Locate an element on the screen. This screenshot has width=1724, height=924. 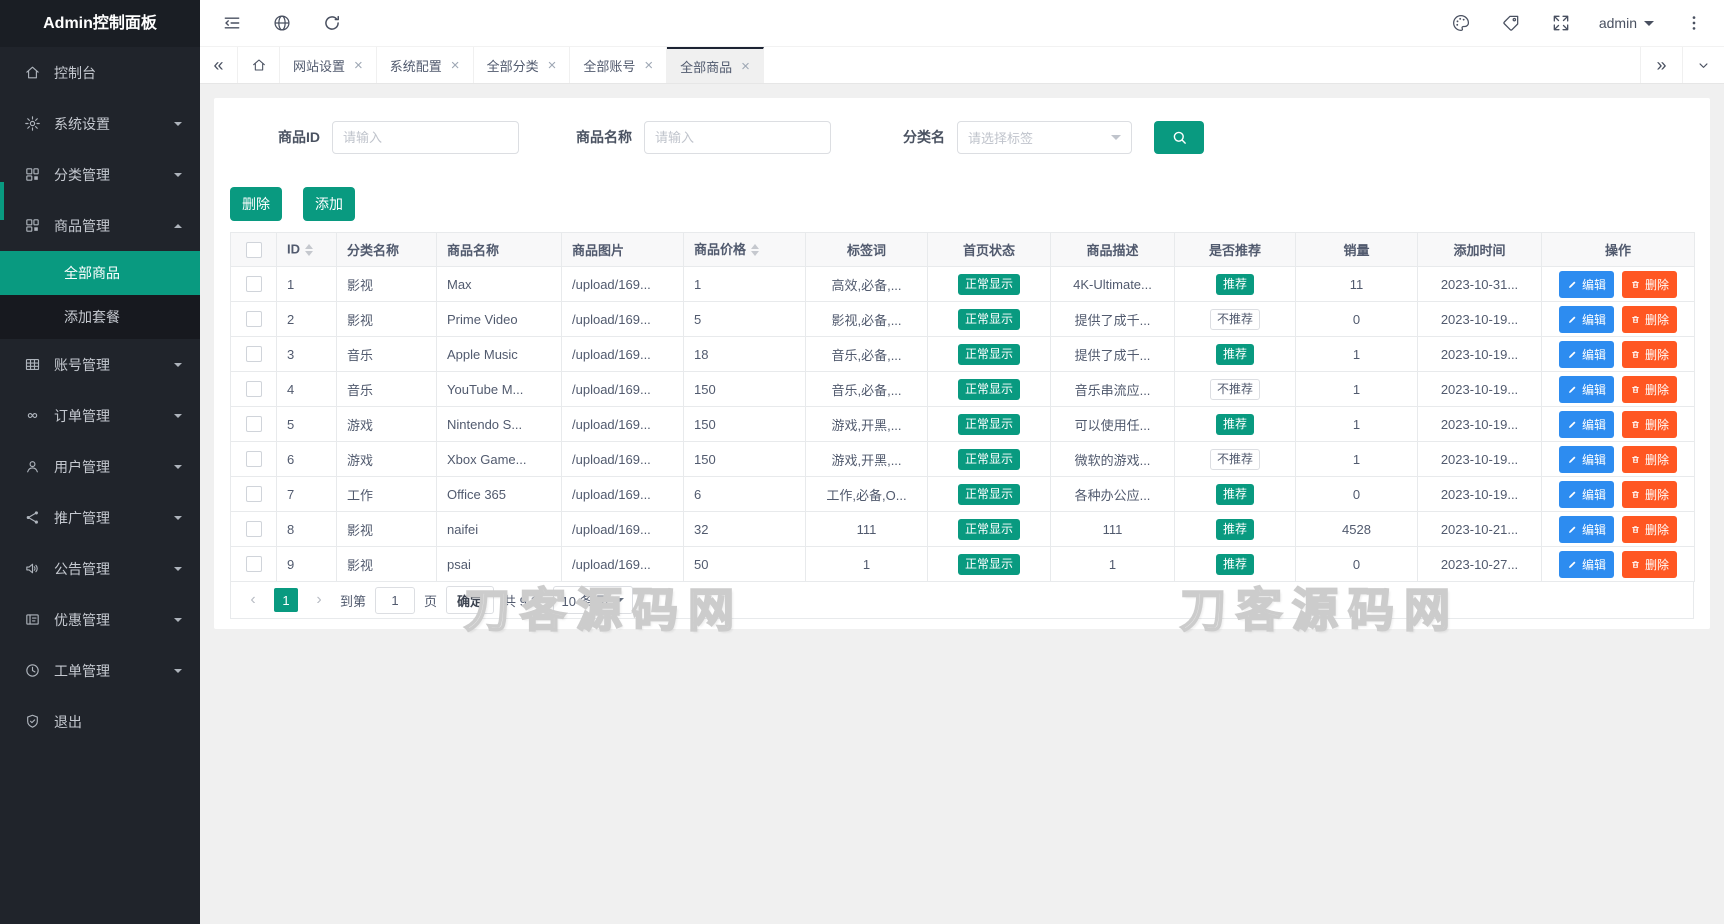
delete-button: 删除 is located at coordinates (256, 204).